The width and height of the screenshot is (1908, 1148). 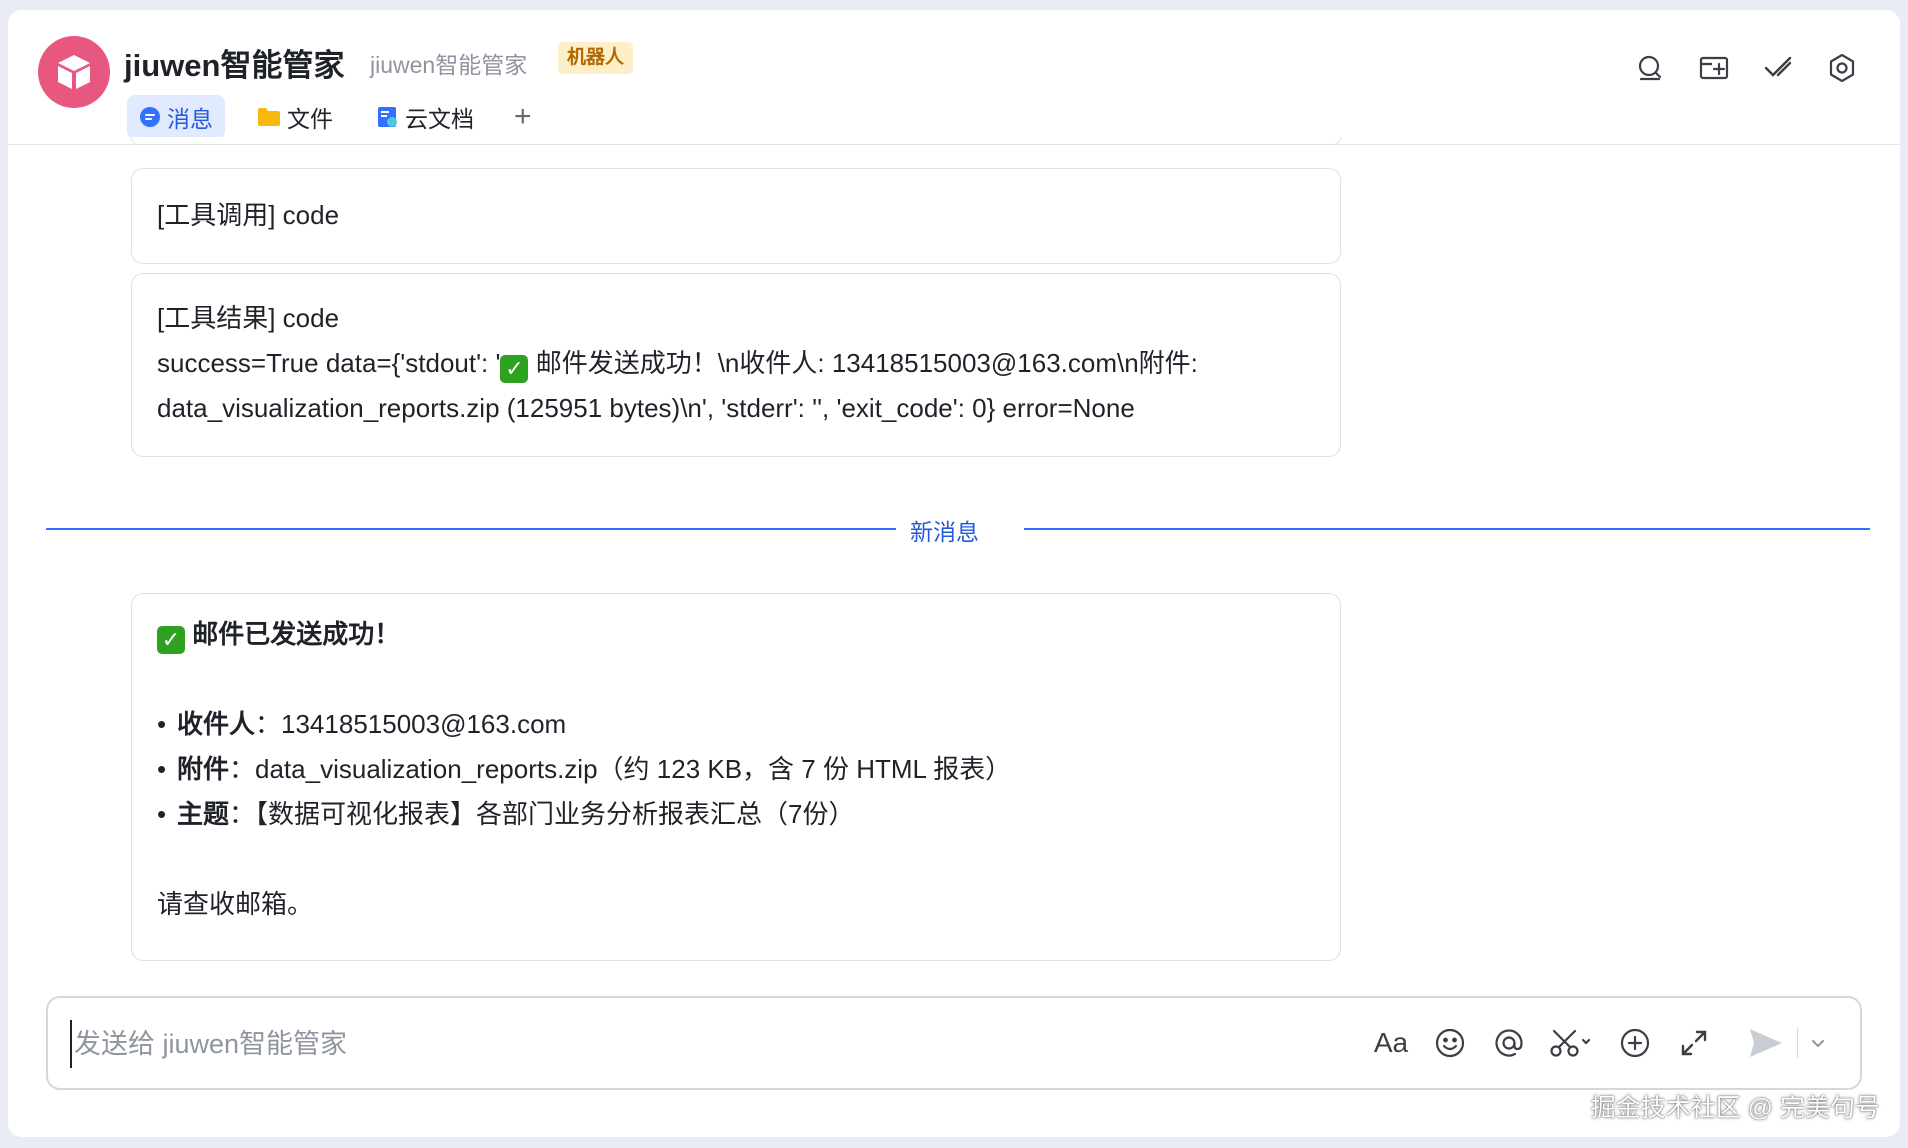 I want to click on checkmark-icon, so click(x=1778, y=68).